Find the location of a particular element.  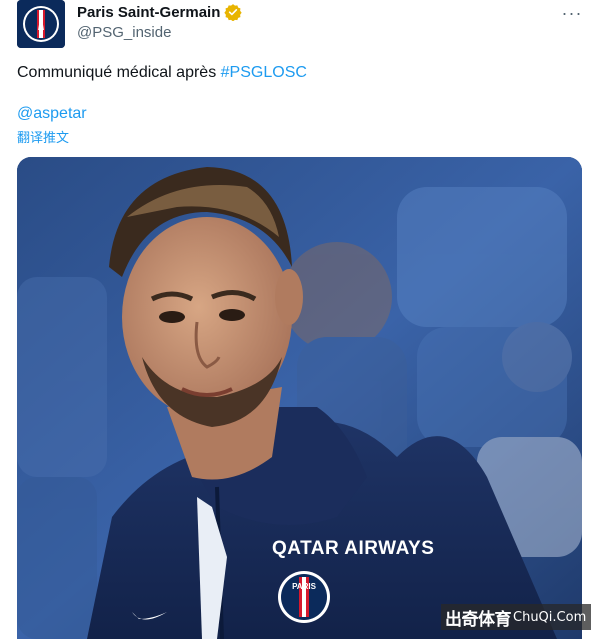

author-name: Paris Saint-Germain is located at coordinates (148, 12).